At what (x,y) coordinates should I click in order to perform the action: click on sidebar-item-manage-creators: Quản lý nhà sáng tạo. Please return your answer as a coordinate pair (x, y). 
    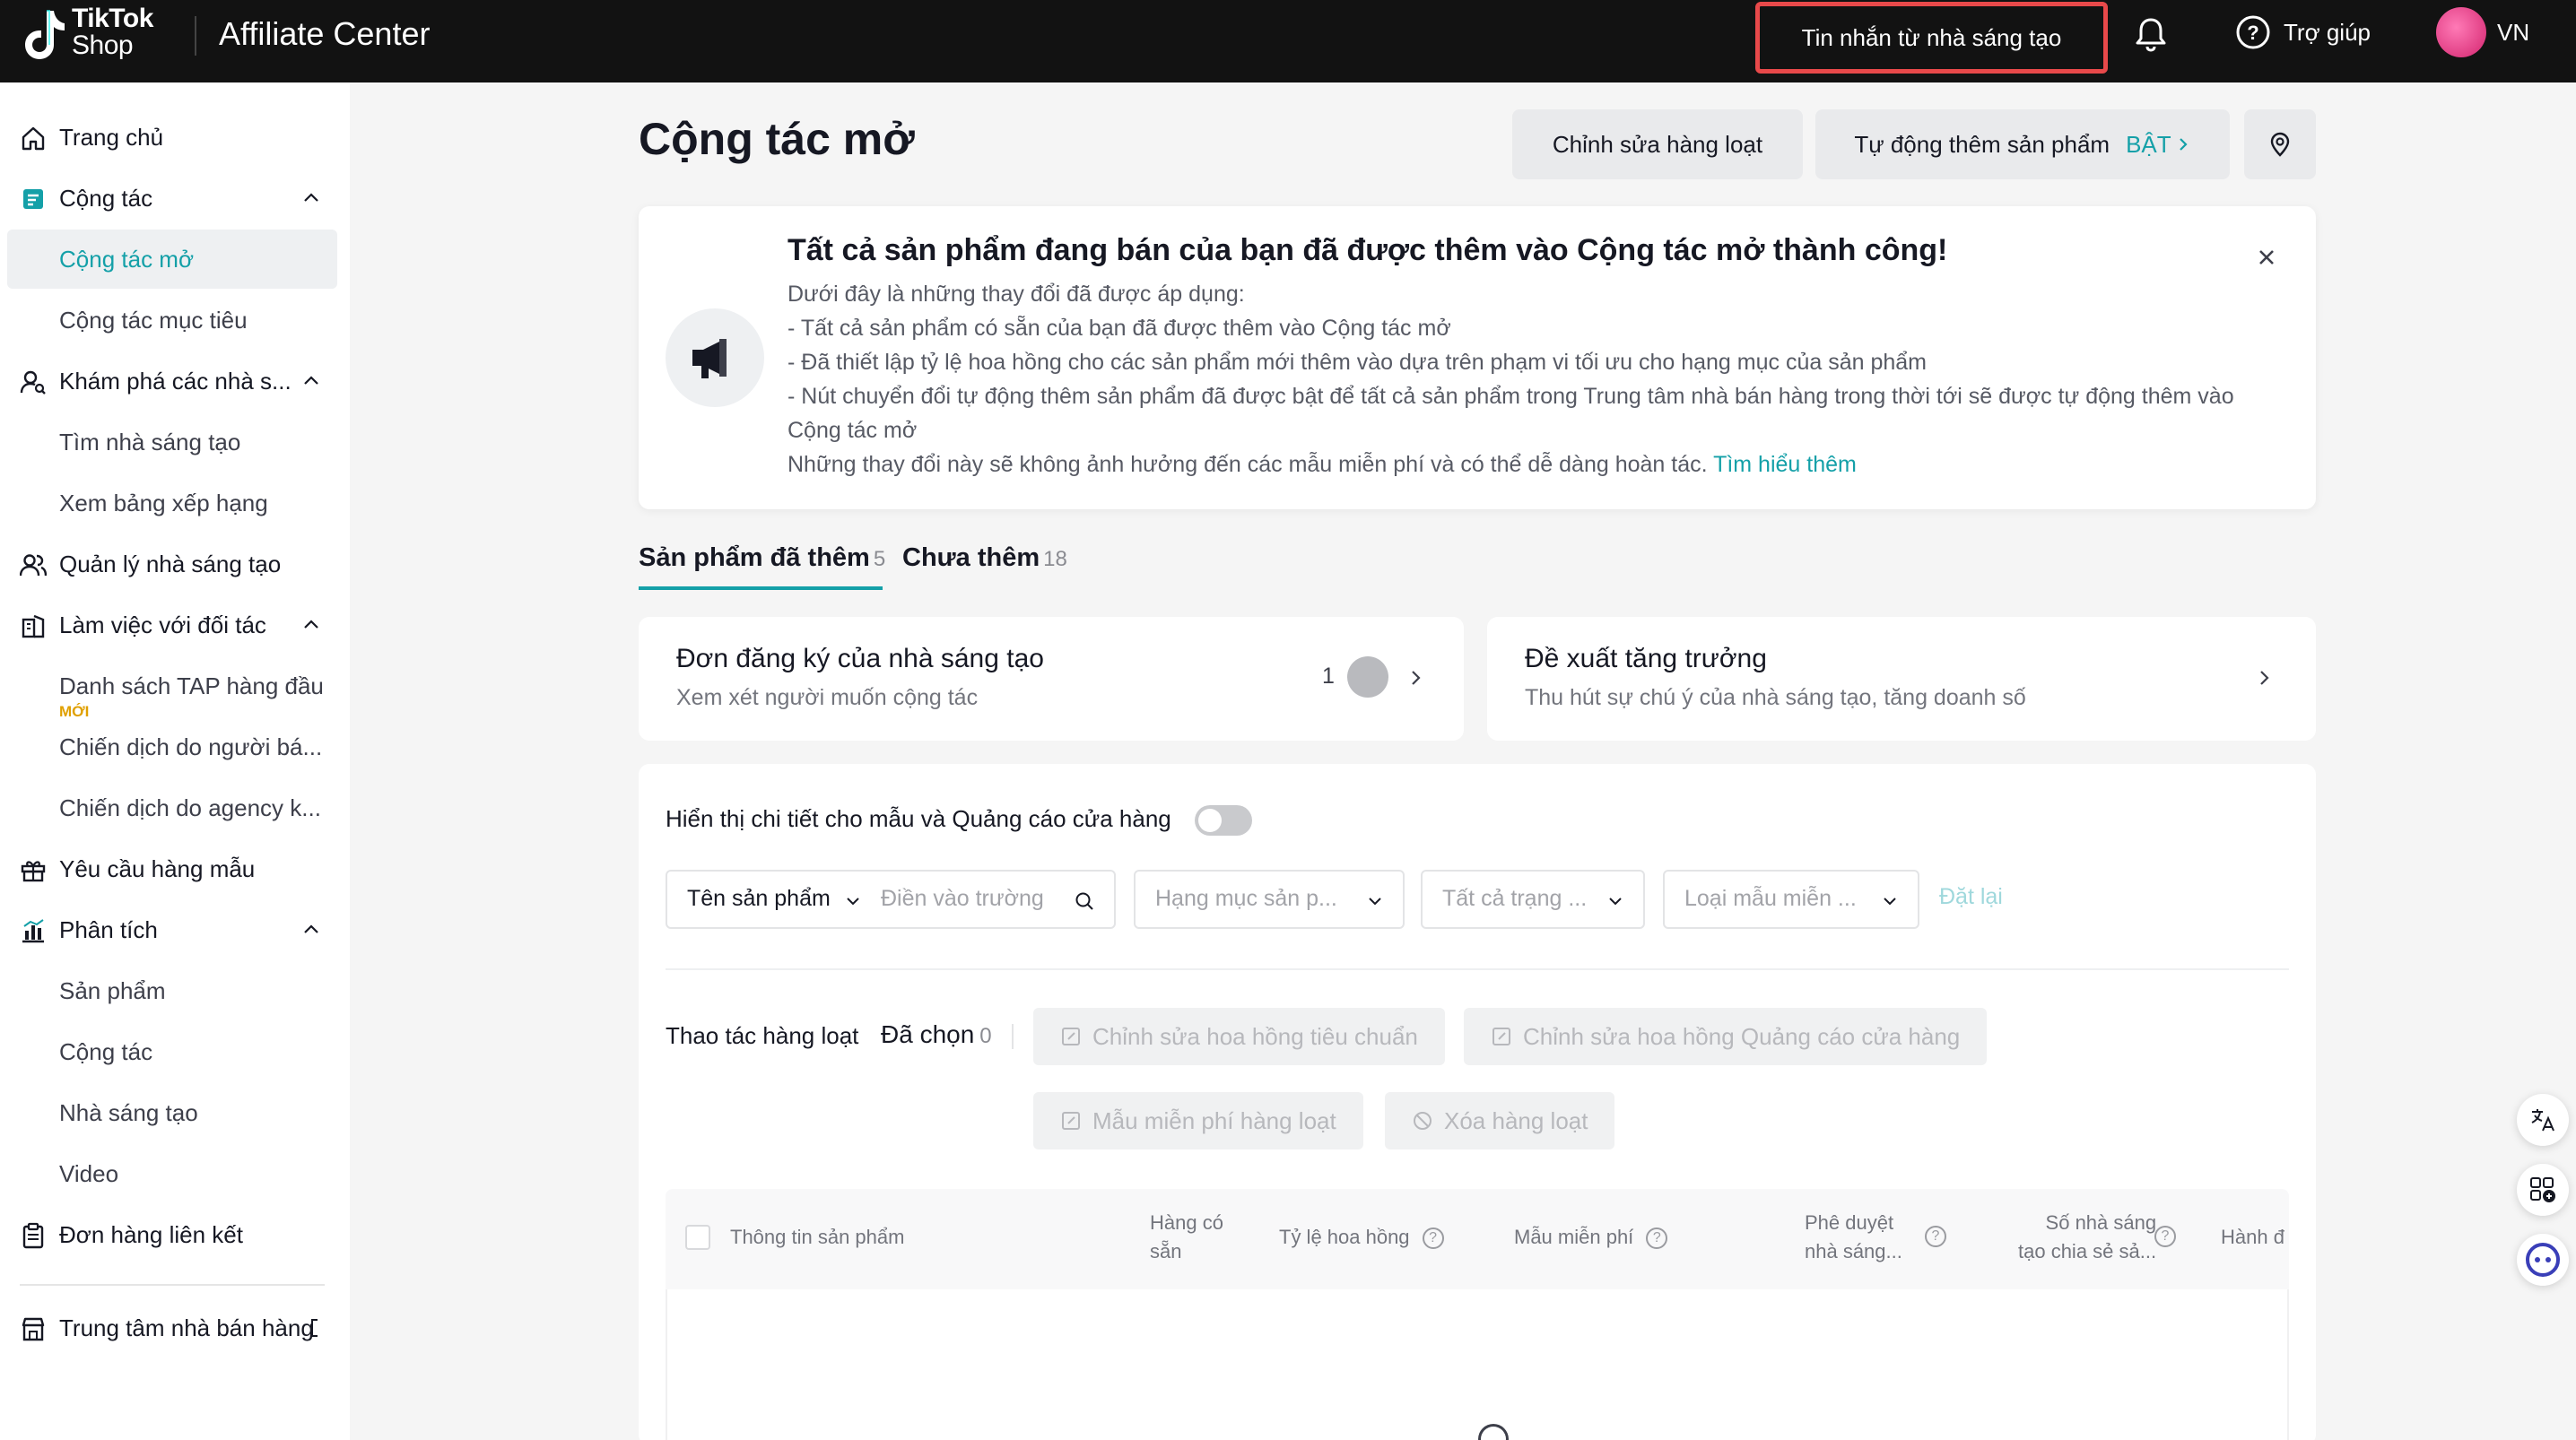
    Looking at the image, I should click on (175, 564).